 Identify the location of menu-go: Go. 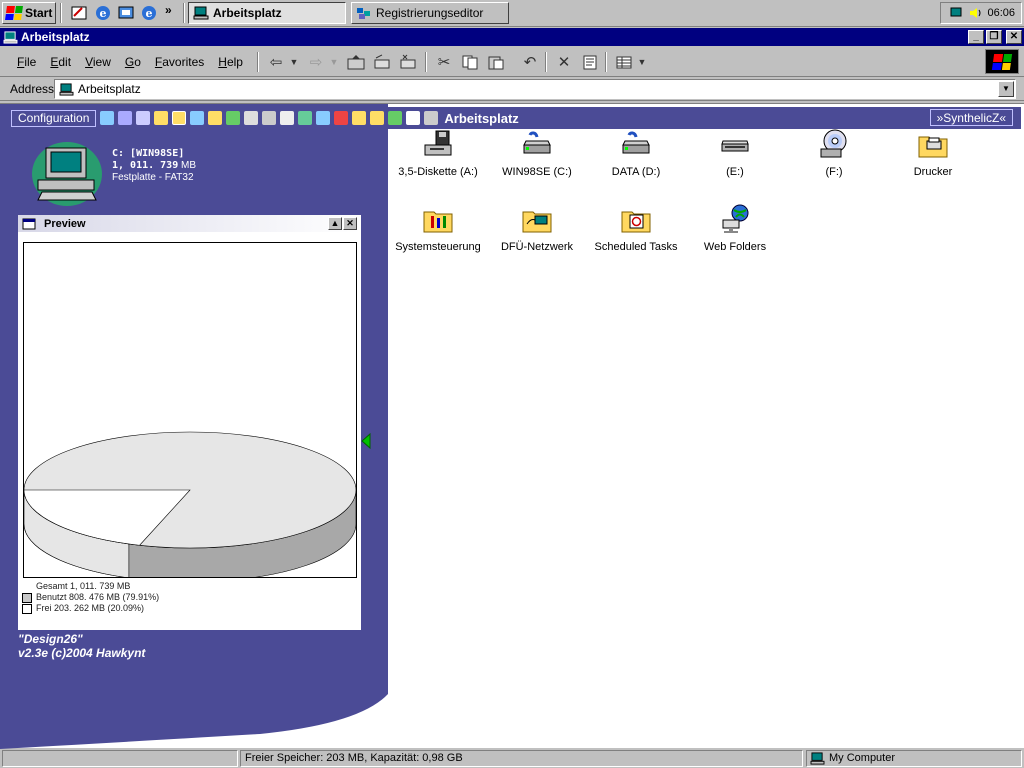
(133, 62).